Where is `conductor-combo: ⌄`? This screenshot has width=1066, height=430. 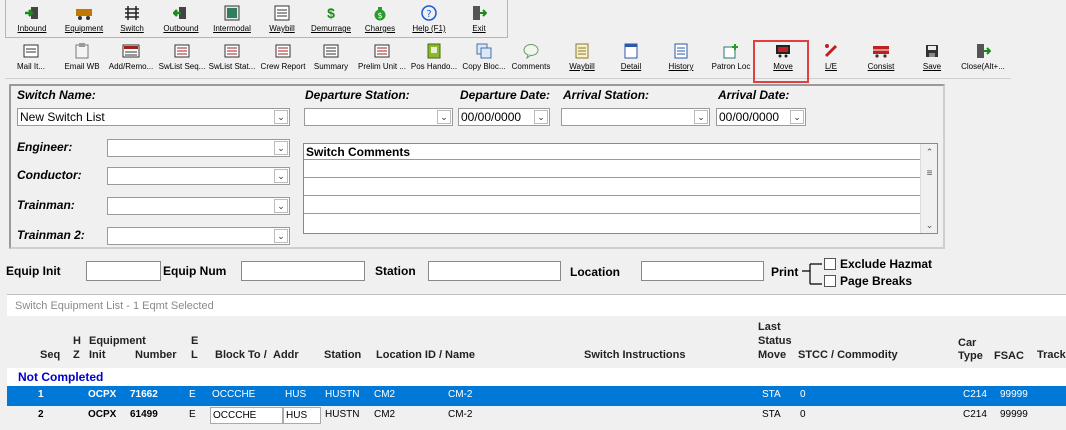 conductor-combo: ⌄ is located at coordinates (198, 176).